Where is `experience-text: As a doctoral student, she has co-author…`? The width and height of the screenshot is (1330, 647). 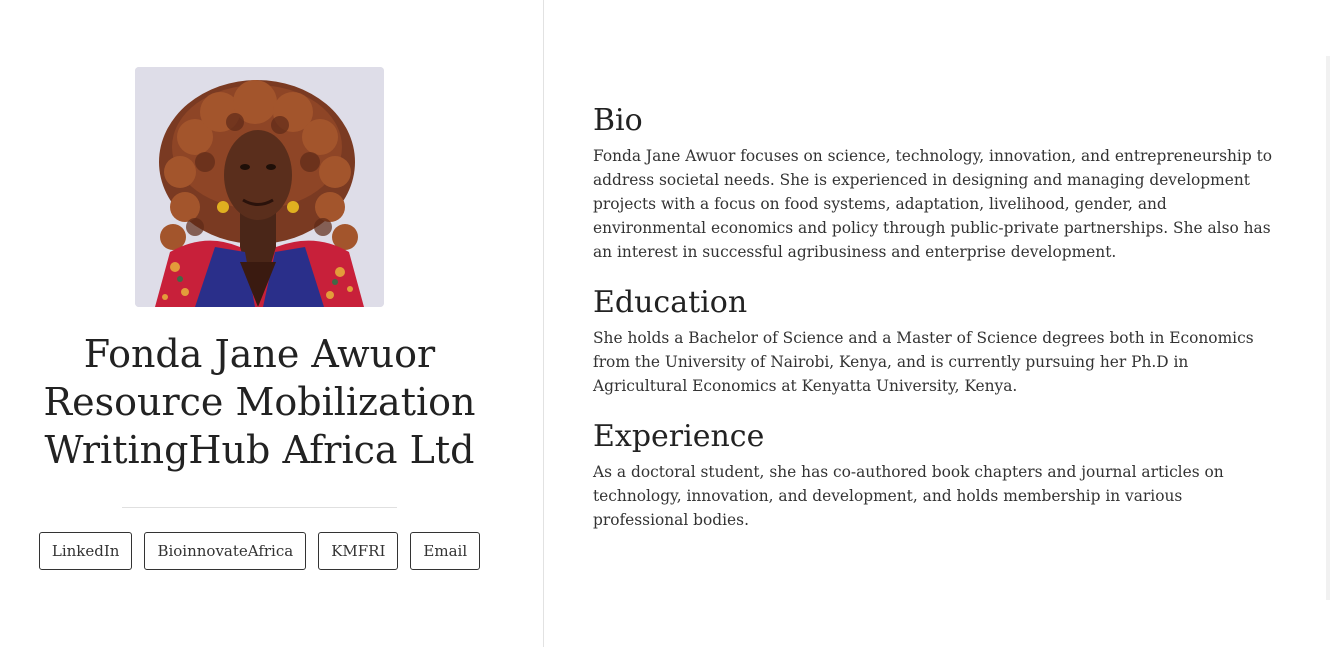 experience-text: As a doctoral student, she has co-author… is located at coordinates (908, 496).